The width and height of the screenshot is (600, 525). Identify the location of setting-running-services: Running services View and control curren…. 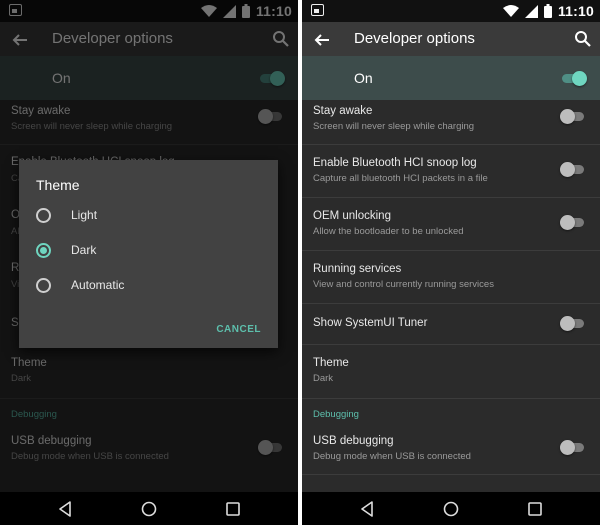
(451, 277).